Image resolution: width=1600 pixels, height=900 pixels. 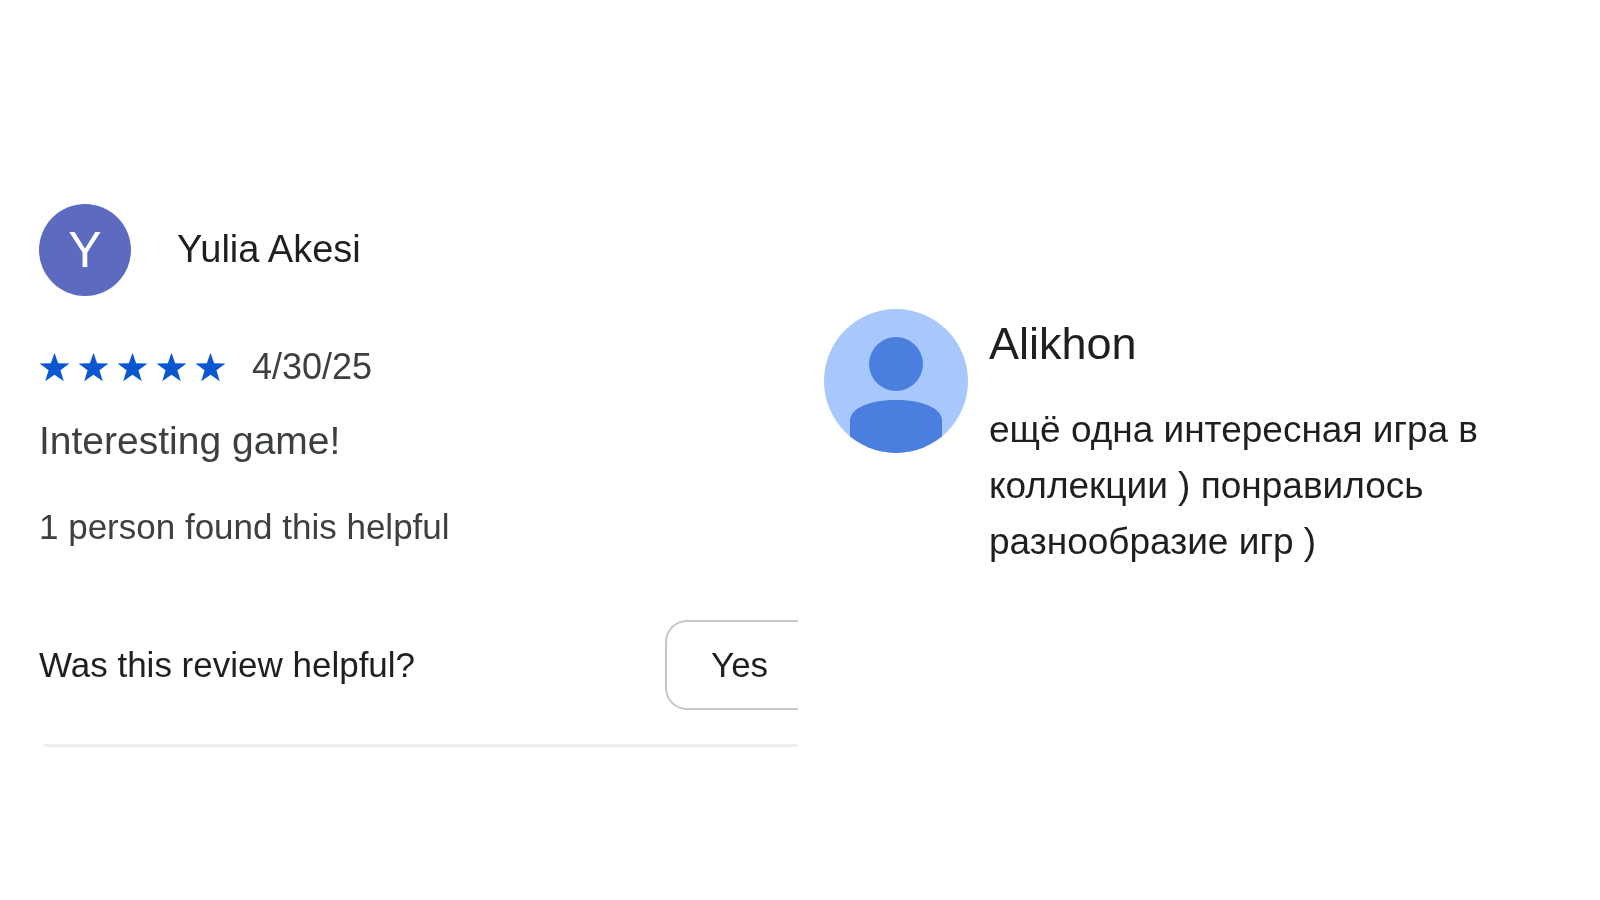 What do you see at coordinates (227, 664) in the screenshot?
I see `helpful-question: Was this review helpful?` at bounding box center [227, 664].